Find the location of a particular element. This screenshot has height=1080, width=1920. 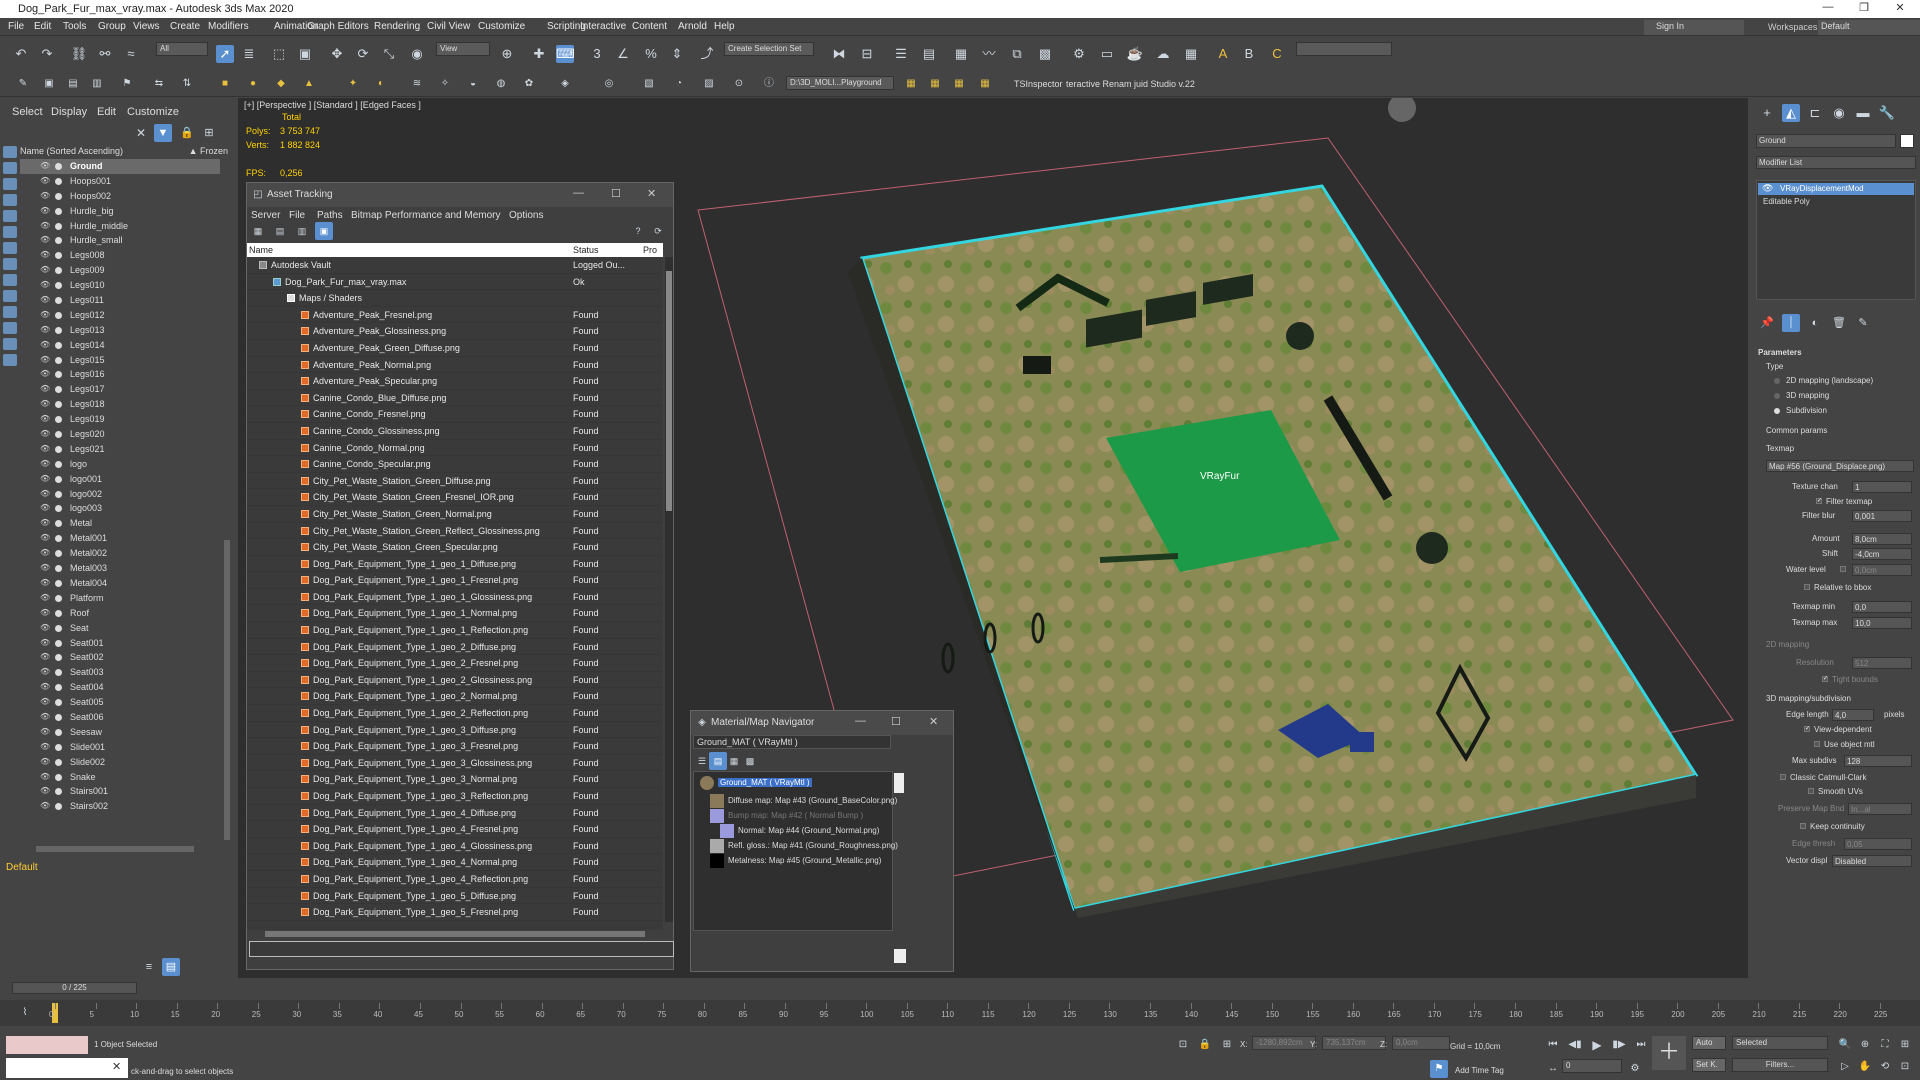

sign-in-dropdown: Sign In is located at coordinates (1694, 27).